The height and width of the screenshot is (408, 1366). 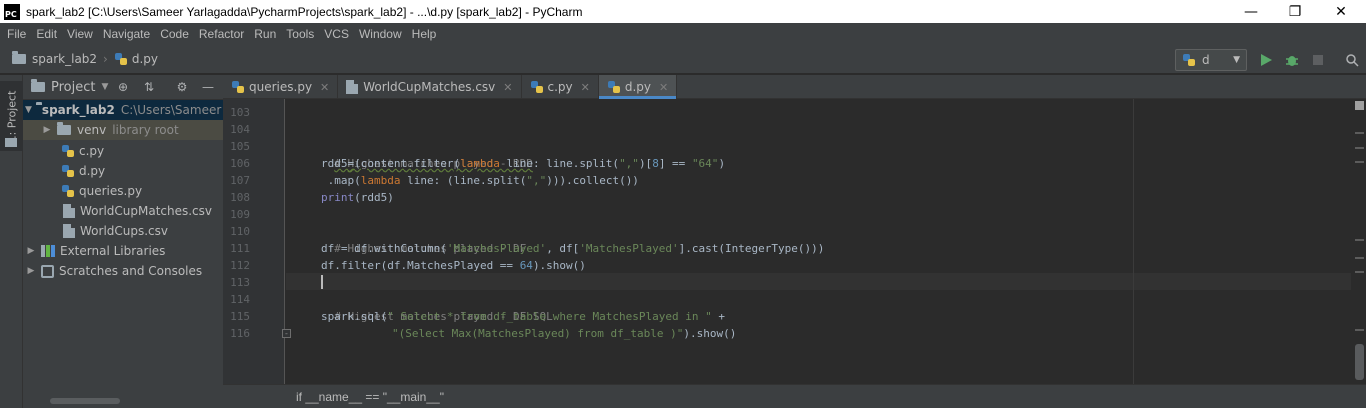 What do you see at coordinates (38, 85) in the screenshot?
I see `project-view-icon` at bounding box center [38, 85].